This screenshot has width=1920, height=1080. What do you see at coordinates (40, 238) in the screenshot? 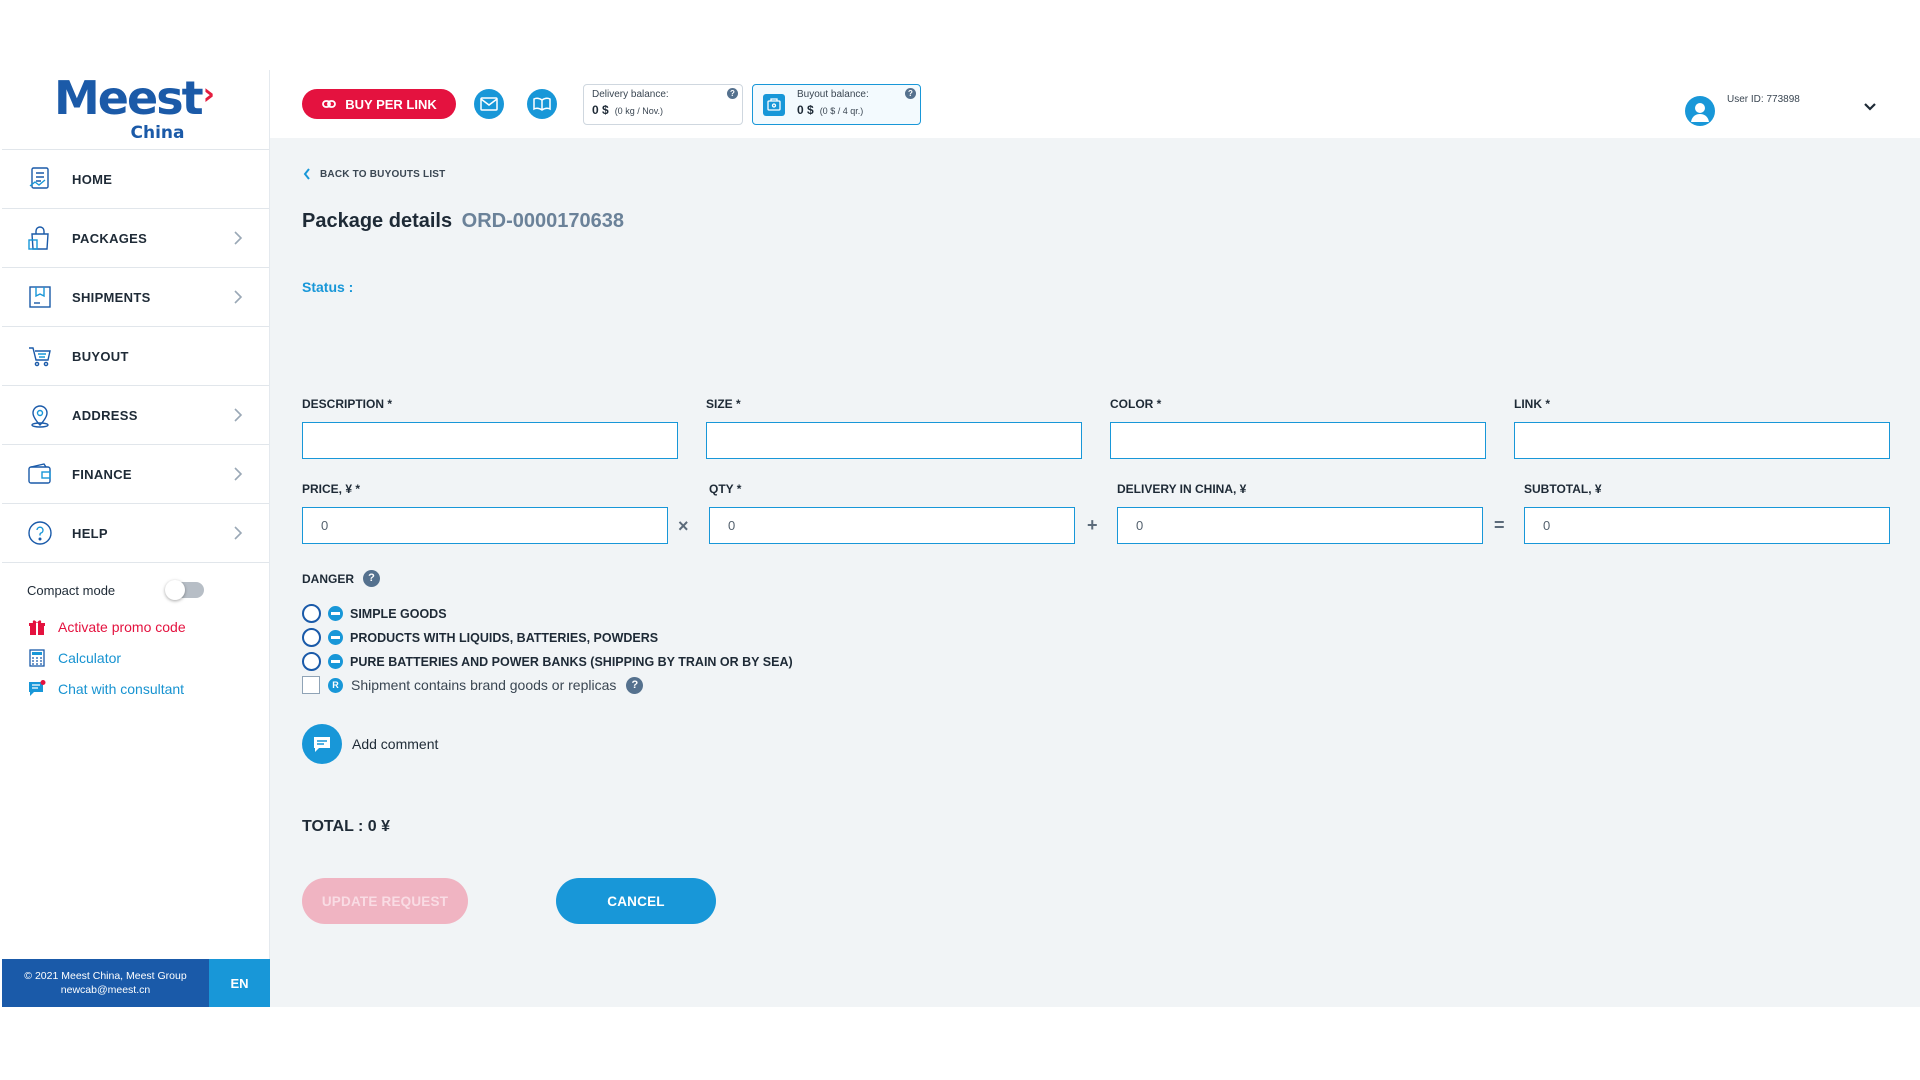
I see `shopping-bag-icon` at bounding box center [40, 238].